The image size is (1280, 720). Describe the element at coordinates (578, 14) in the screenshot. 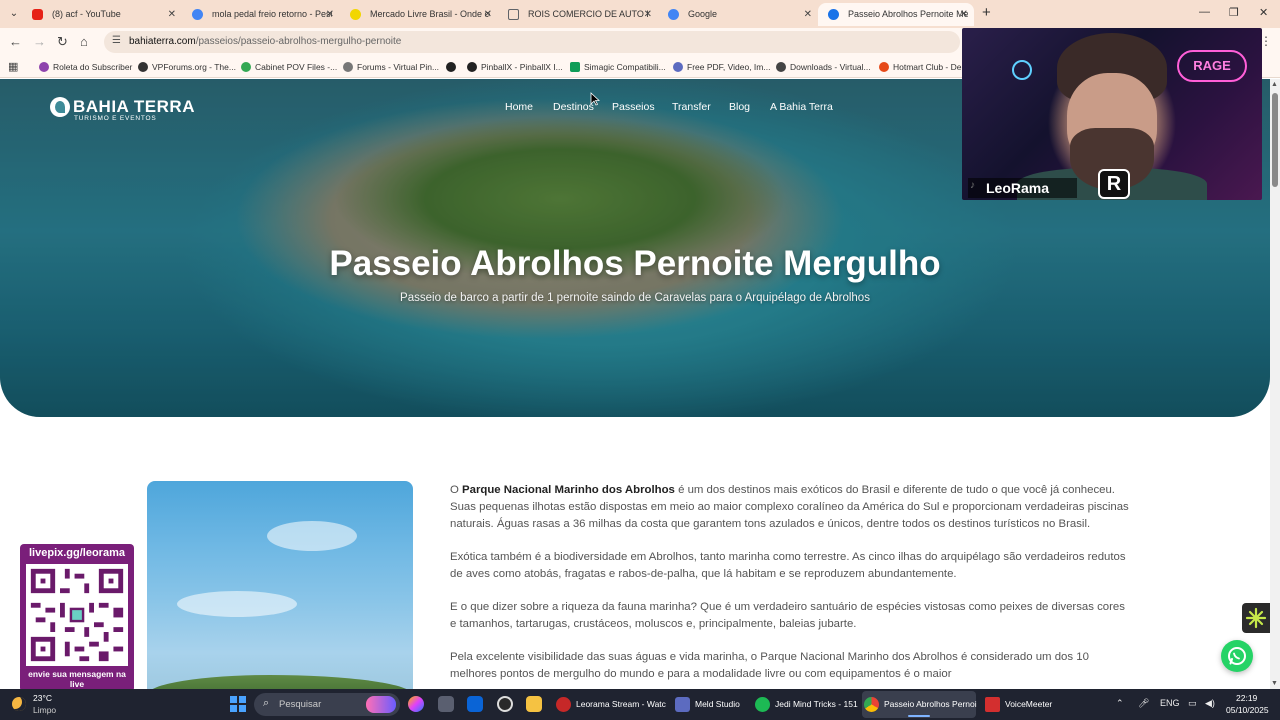

I see `tab-rois-comercio: ROIS COMERCIO DE AUTO PEÇ ✕` at that location.